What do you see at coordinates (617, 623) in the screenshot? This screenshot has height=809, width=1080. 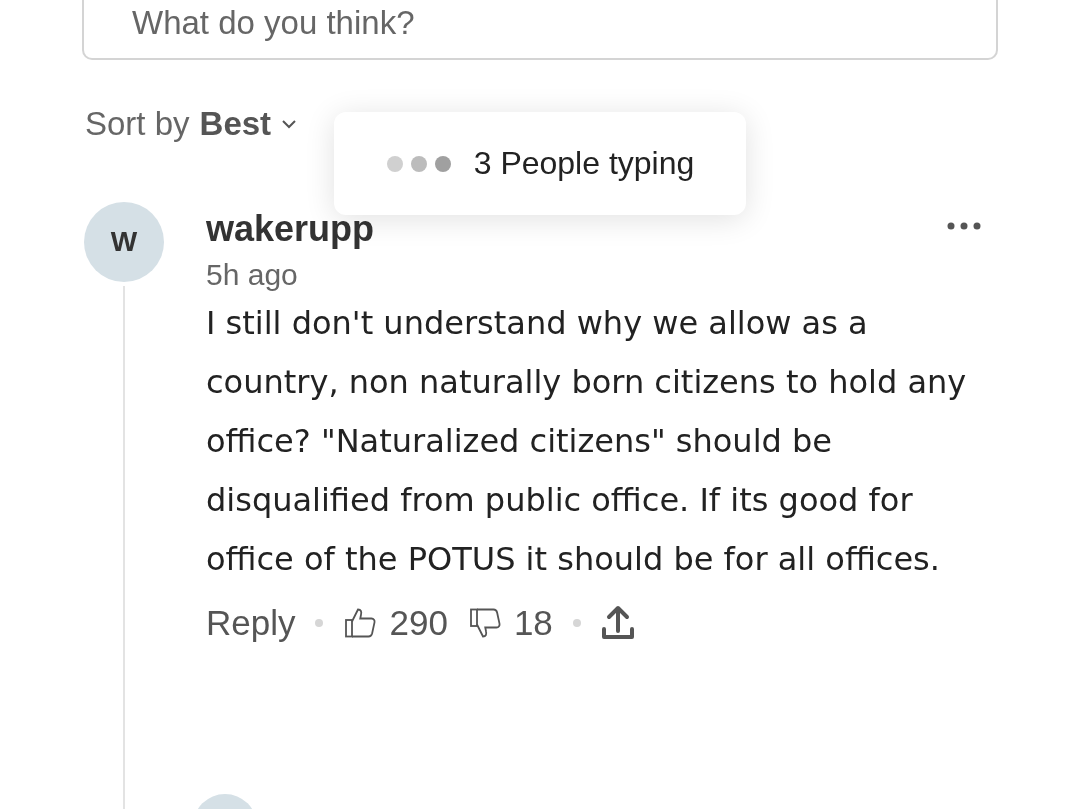 I see `share-button` at bounding box center [617, 623].